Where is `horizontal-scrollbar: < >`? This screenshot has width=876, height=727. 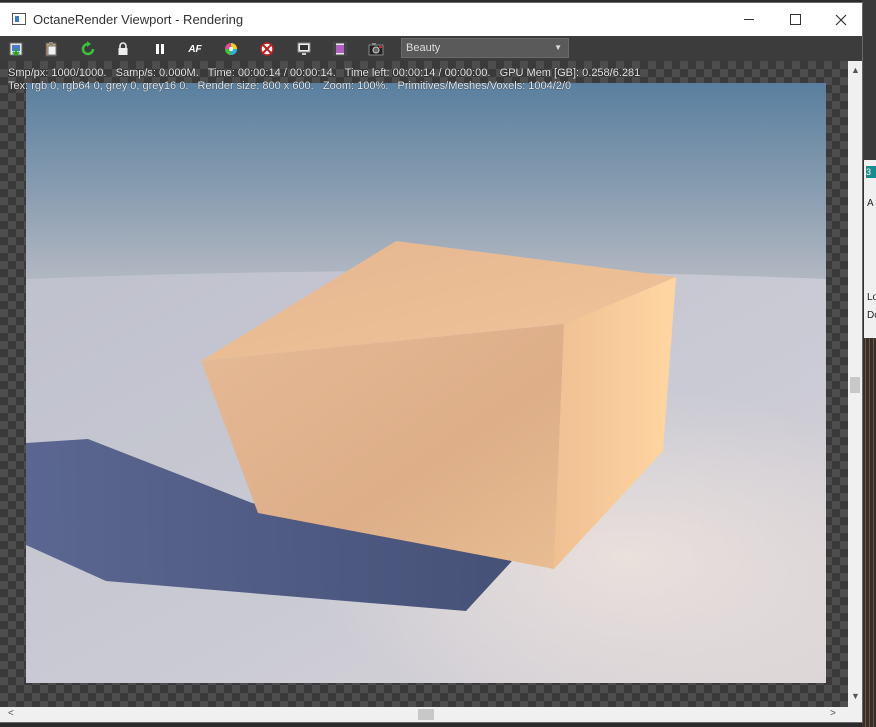 horizontal-scrollbar: < > is located at coordinates (424, 714).